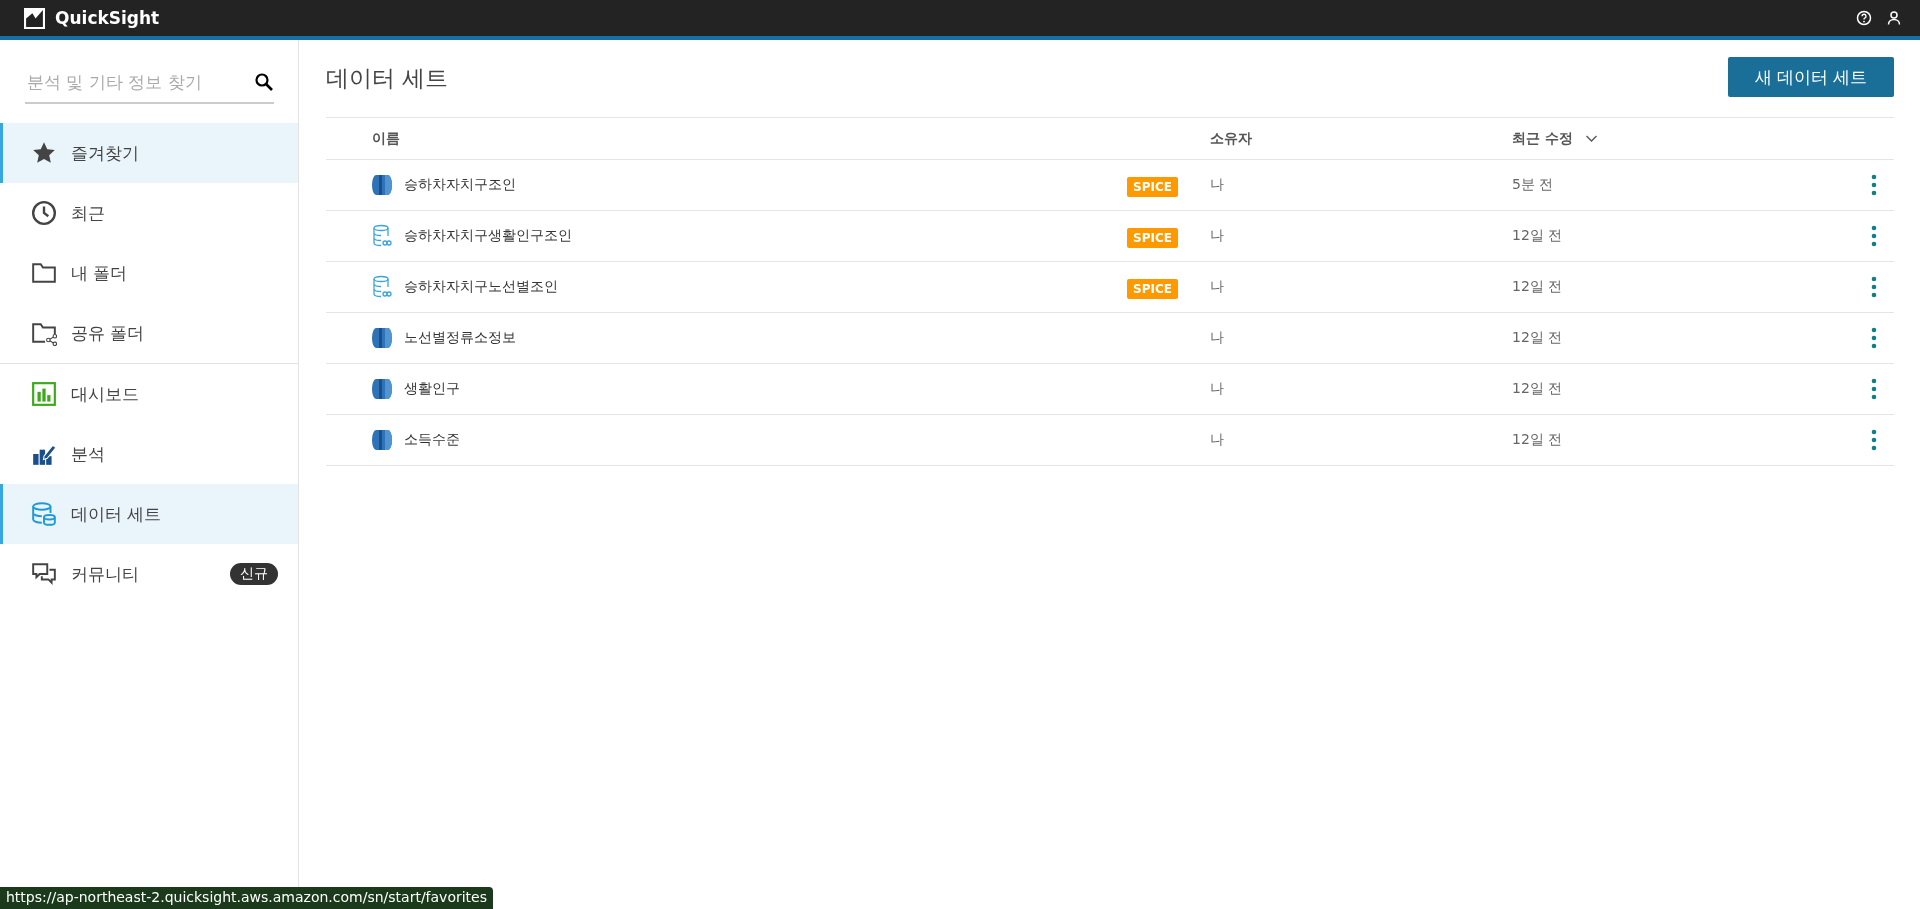 The width and height of the screenshot is (1920, 909). What do you see at coordinates (460, 185) in the screenshot?
I see `dataset-name: 승하차자치구조인` at bounding box center [460, 185].